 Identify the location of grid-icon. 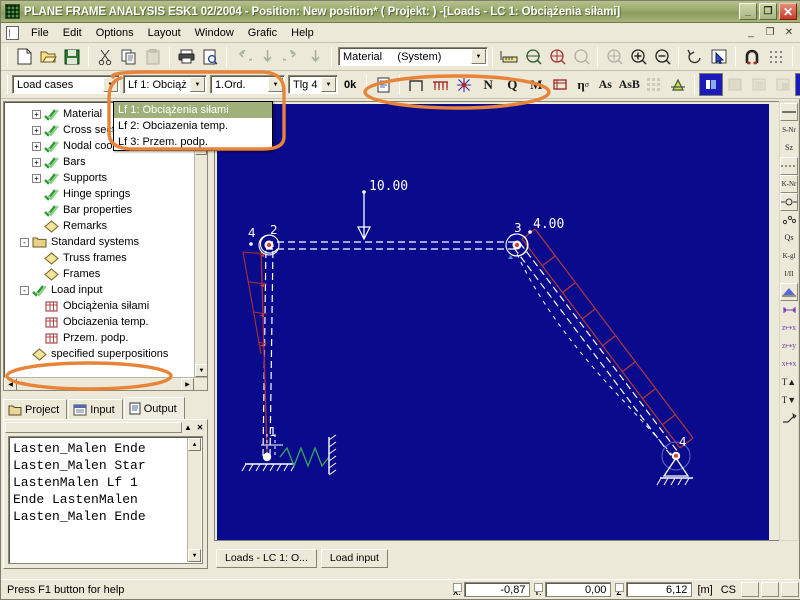
(776, 56).